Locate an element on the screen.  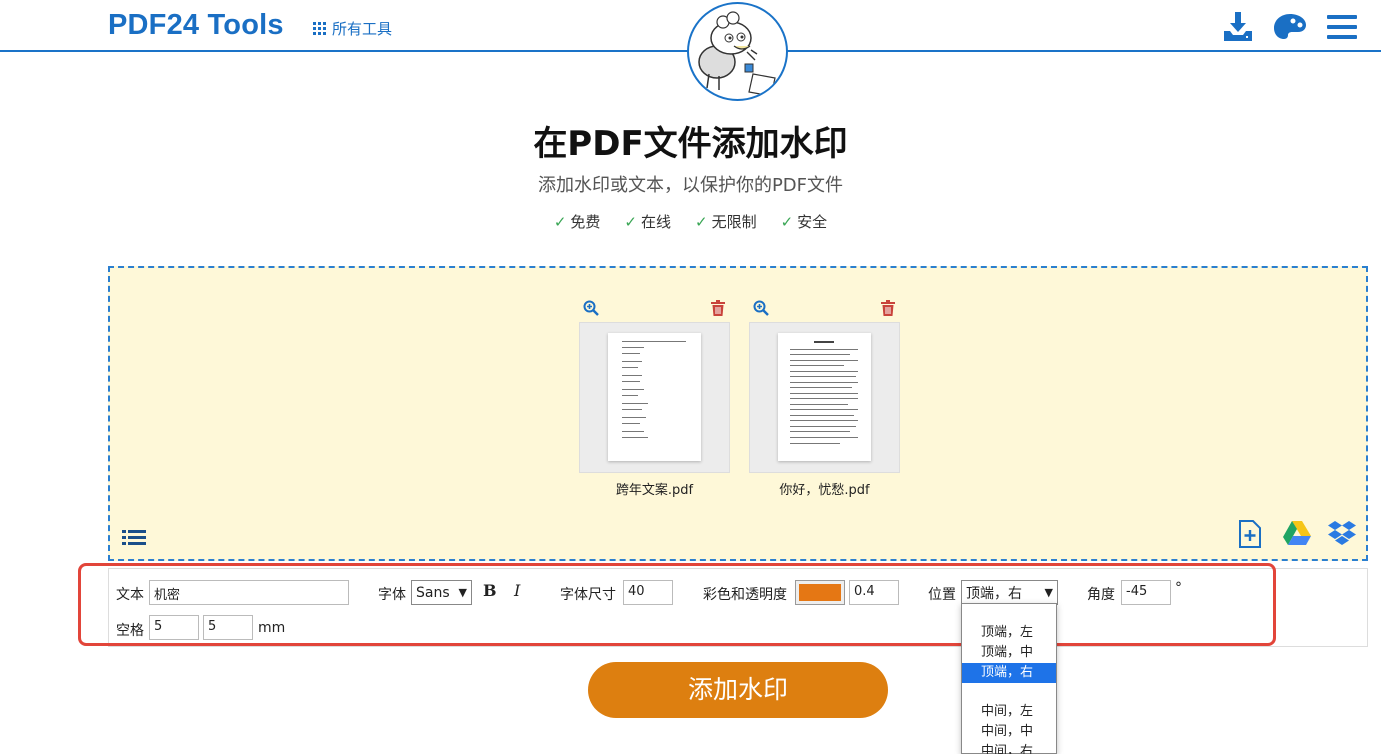
color-picker is located at coordinates (820, 592).